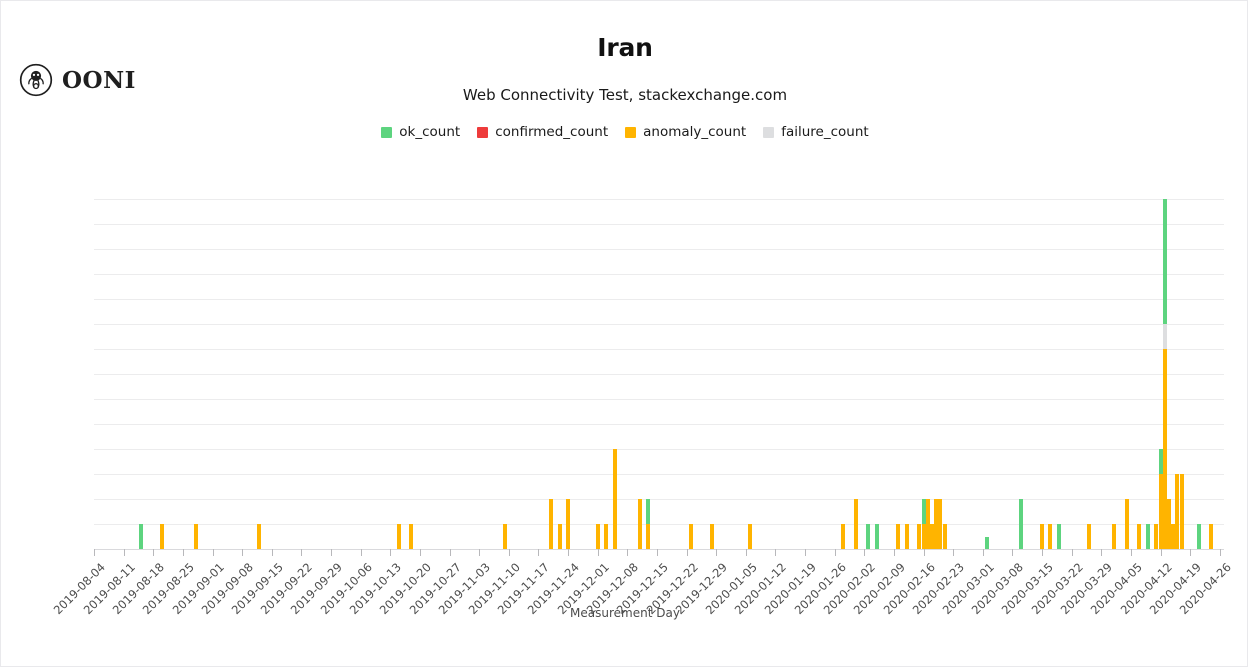  What do you see at coordinates (625, 613) in the screenshot?
I see `x-axis-title: Measurement Day` at bounding box center [625, 613].